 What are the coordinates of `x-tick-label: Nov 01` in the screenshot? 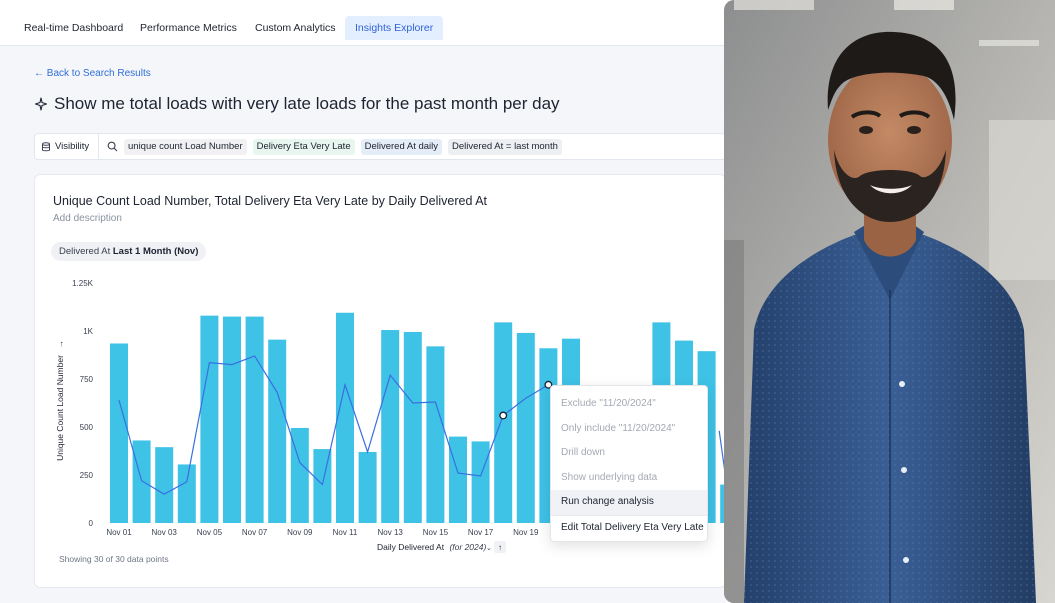 It's located at (119, 532).